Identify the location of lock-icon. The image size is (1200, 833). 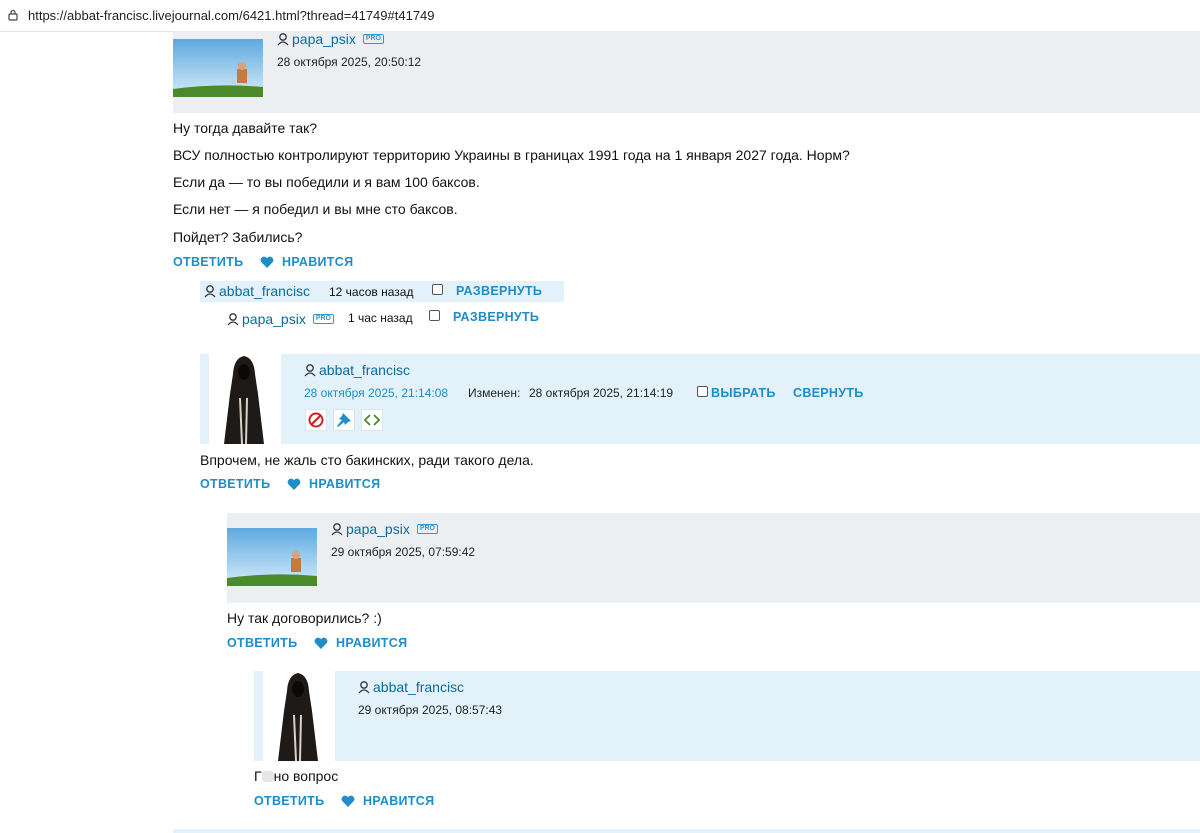
(13, 15).